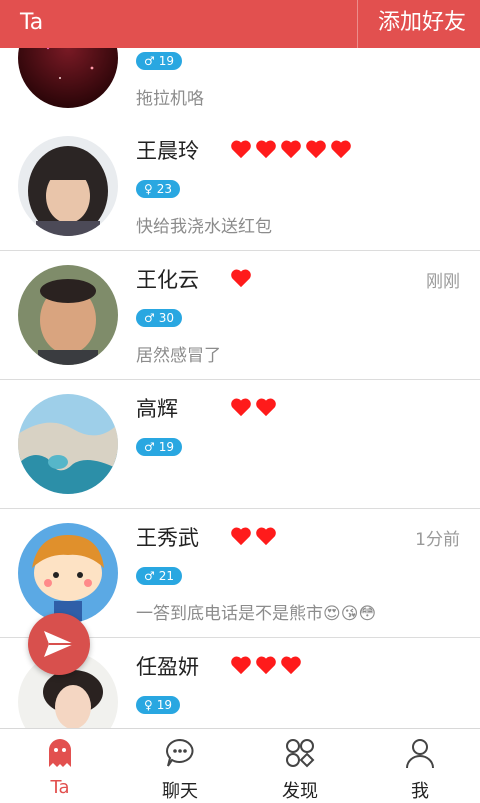 The width and height of the screenshot is (480, 803). I want to click on tab-label: 我, so click(420, 791).